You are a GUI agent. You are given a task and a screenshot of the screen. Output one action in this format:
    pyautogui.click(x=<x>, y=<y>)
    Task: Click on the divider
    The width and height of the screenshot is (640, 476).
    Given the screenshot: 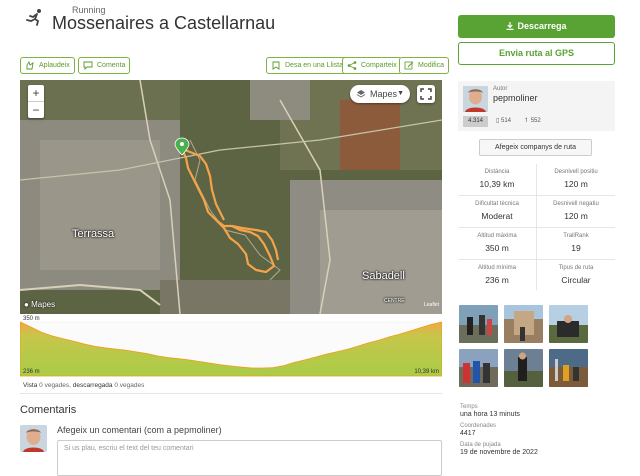 What is the action you would take?
    pyautogui.click(x=231, y=393)
    